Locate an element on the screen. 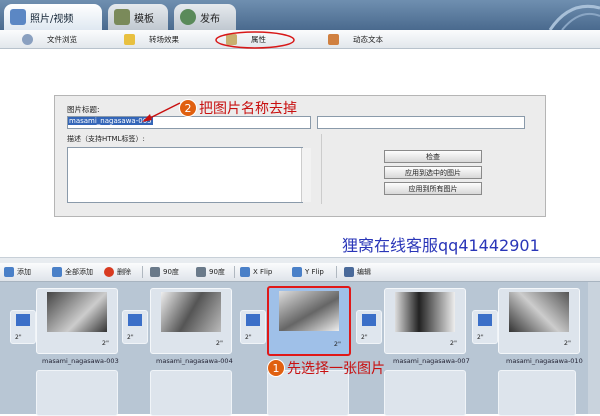 This screenshot has height=416, width=600. edit-label: 编辑 is located at coordinates (364, 272).